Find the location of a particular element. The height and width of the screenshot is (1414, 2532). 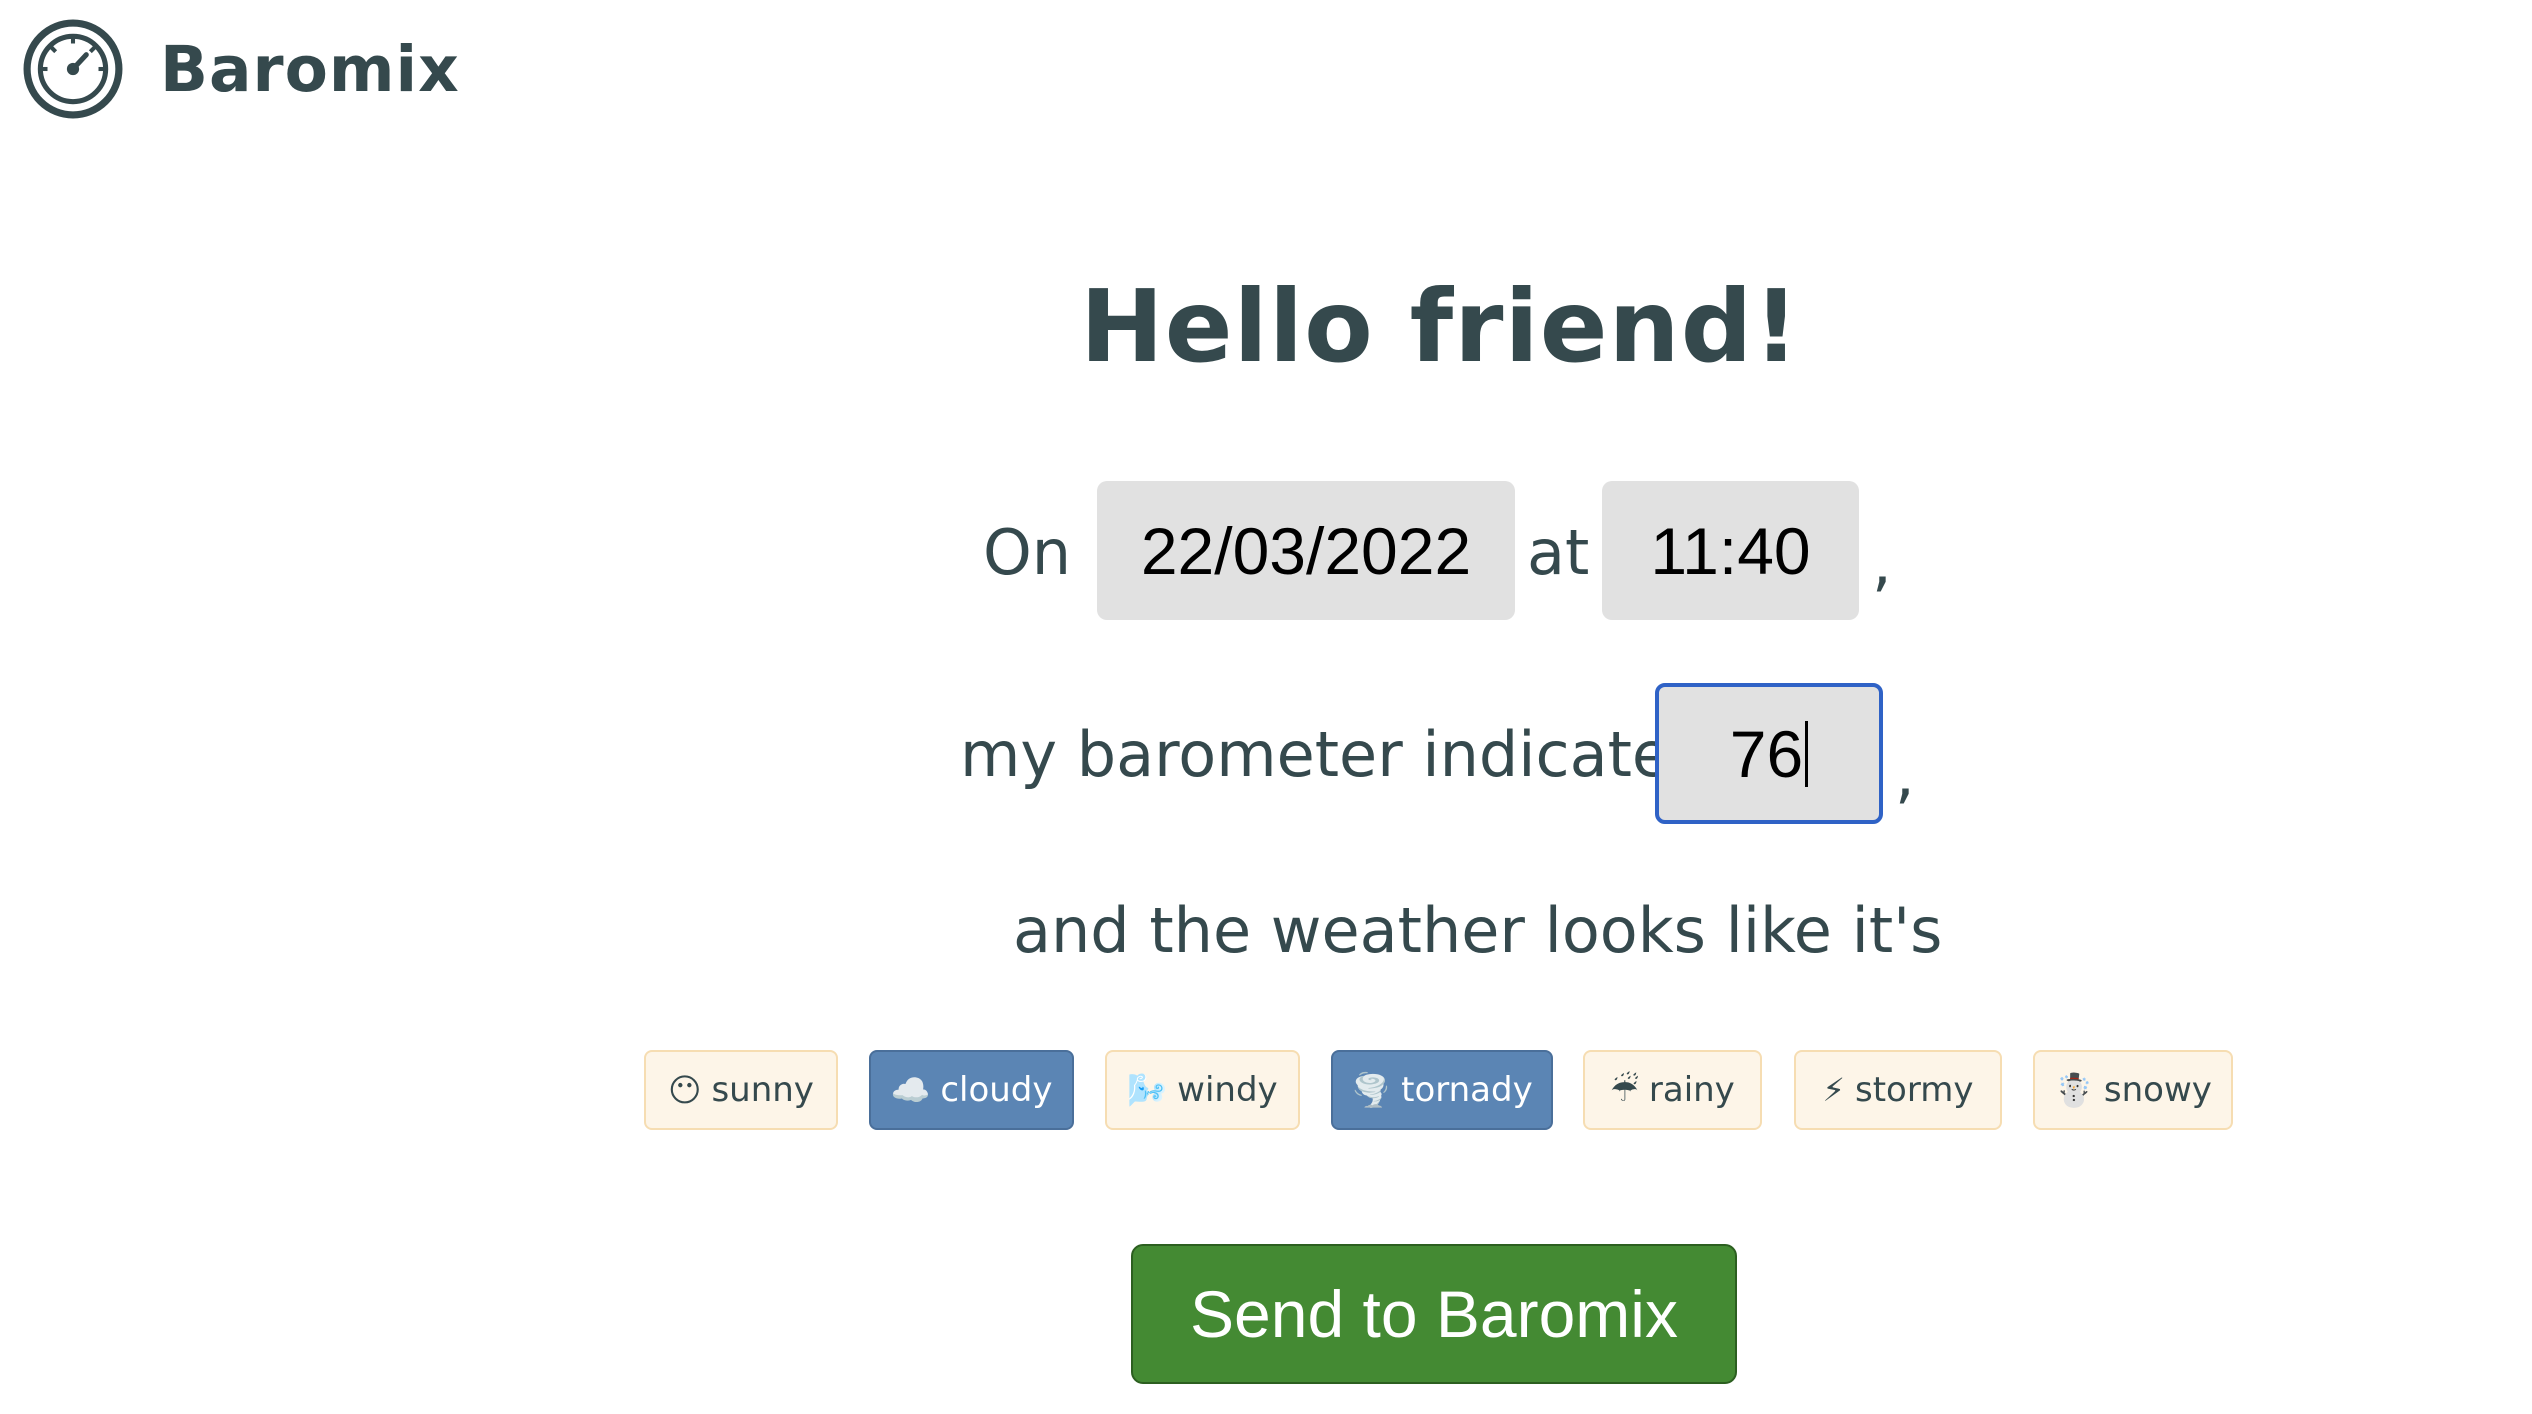

barometer-label: my barometer indicates is located at coordinates (1331, 754).